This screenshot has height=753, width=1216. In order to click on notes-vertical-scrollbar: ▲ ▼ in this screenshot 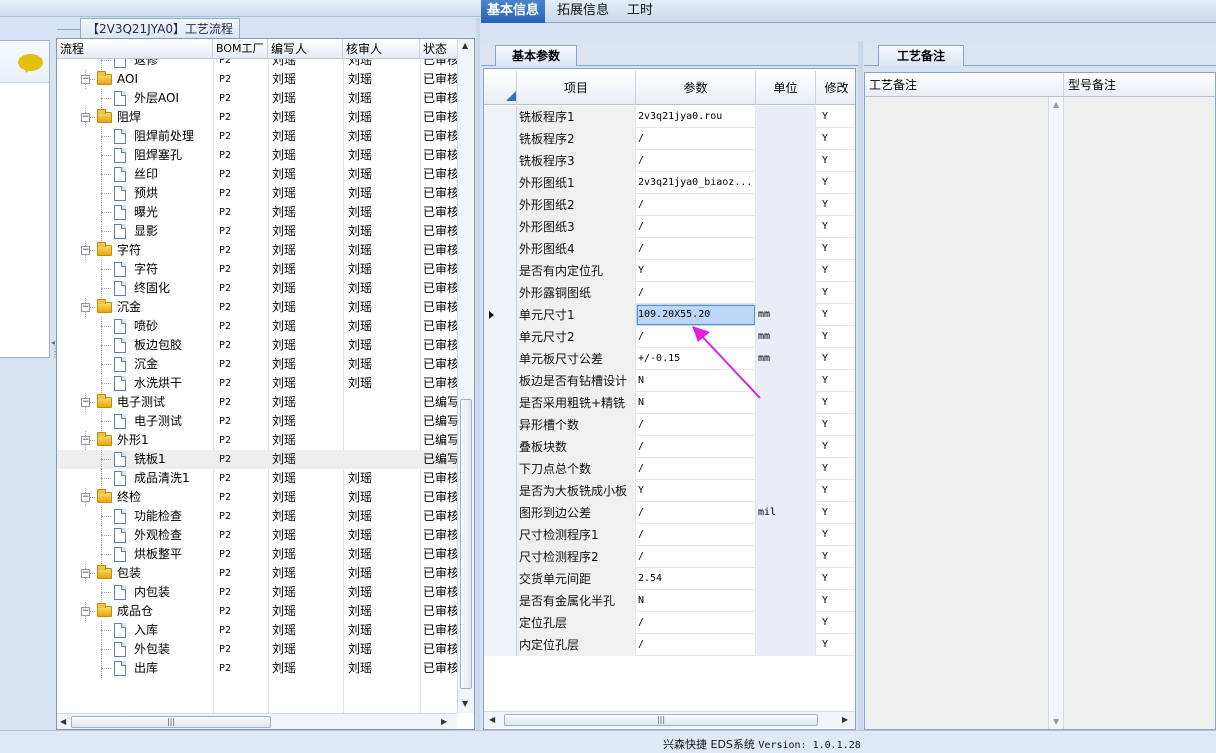, I will do `click(1056, 413)`.